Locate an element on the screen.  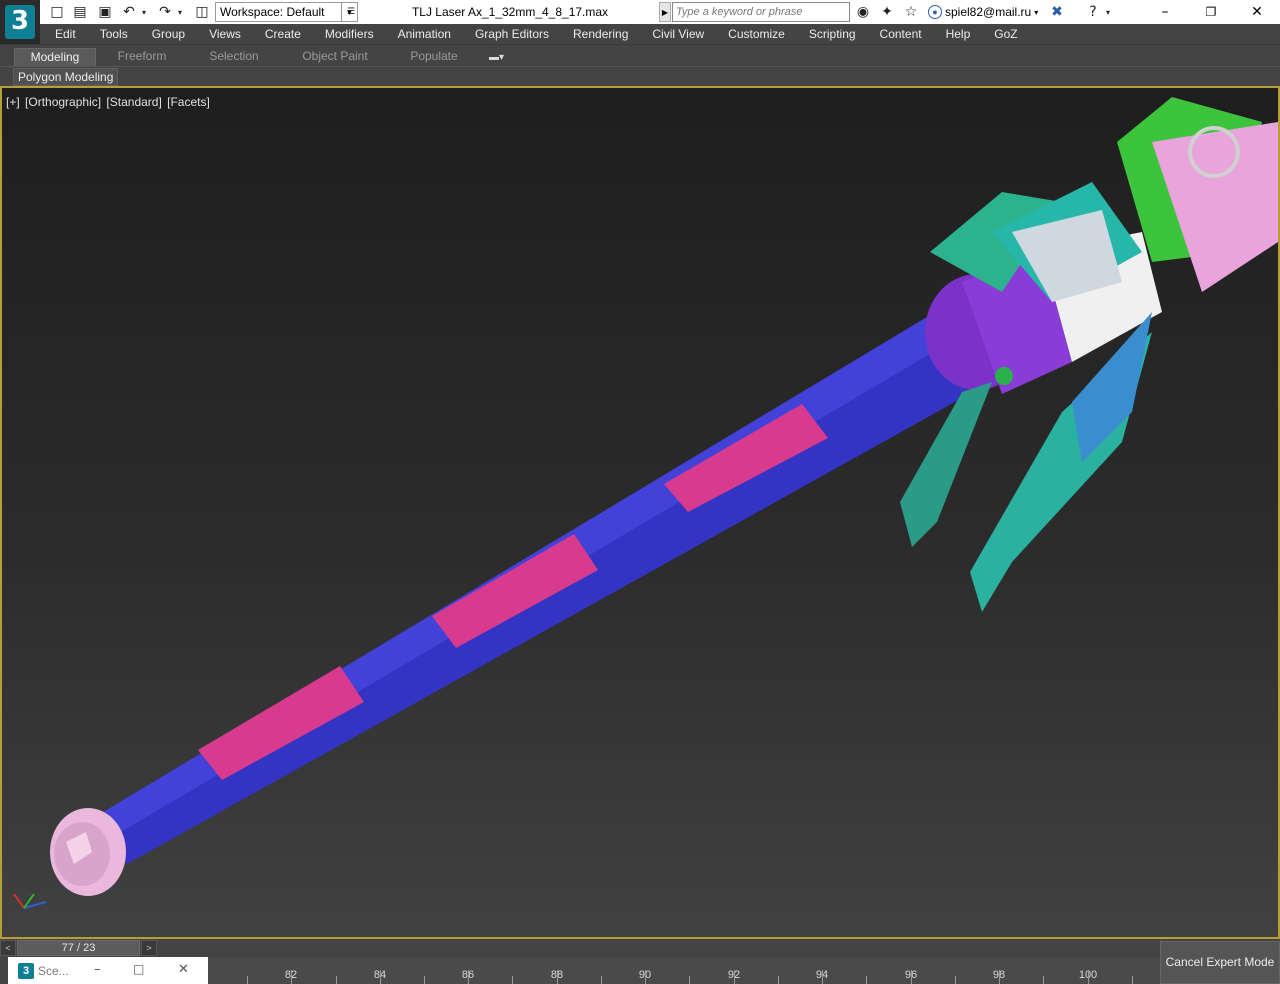
close-button: ✕ is located at coordinates (1257, 12).